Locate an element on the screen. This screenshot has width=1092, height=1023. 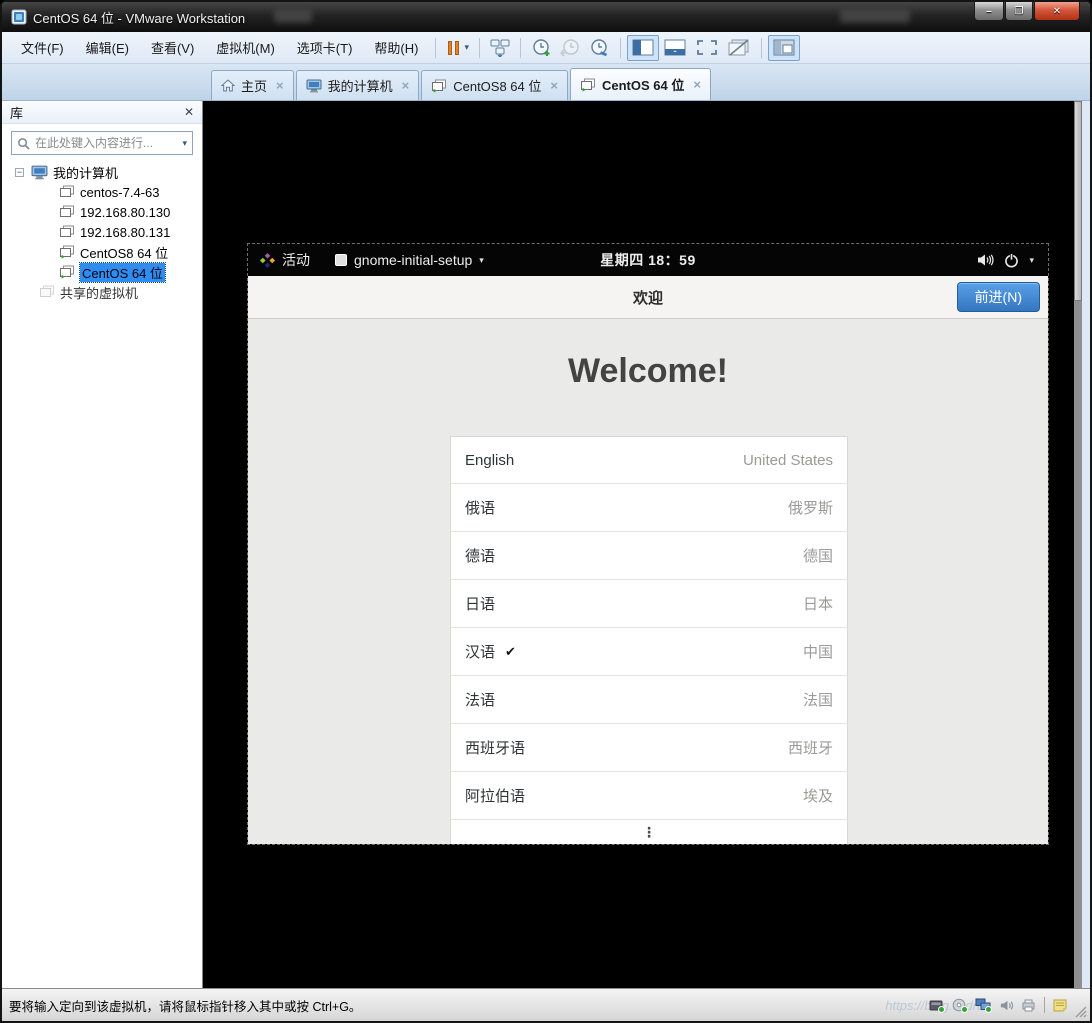
tab-label: CentOS8 64 位 is located at coordinates (497, 86).